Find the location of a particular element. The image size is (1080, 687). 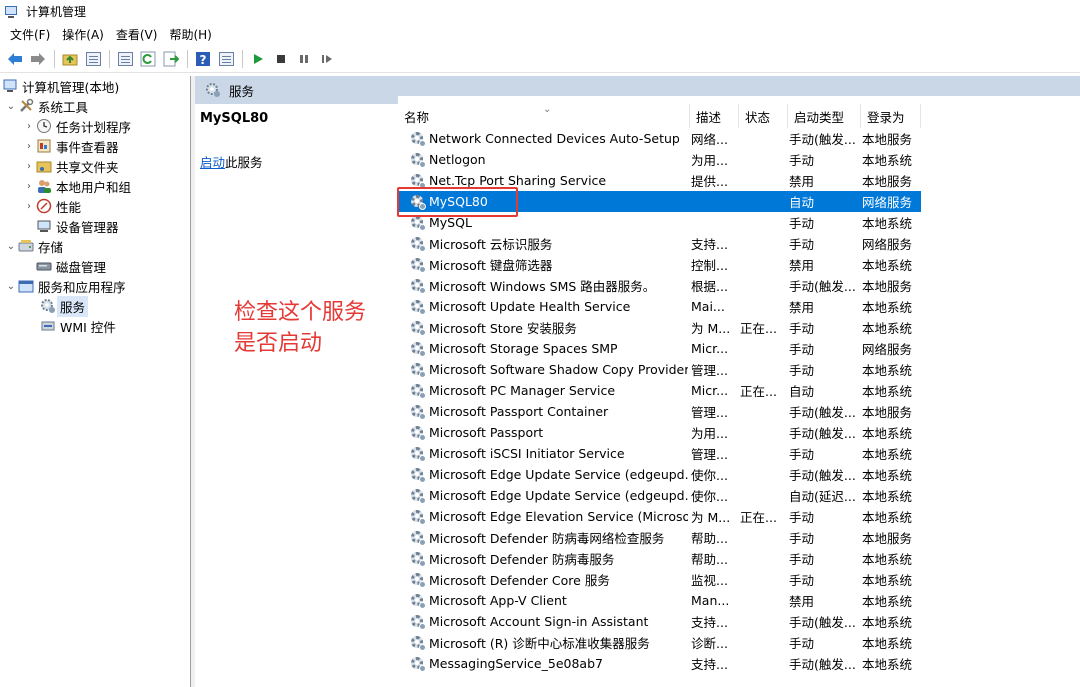

toolbar-separator is located at coordinates (109, 58).